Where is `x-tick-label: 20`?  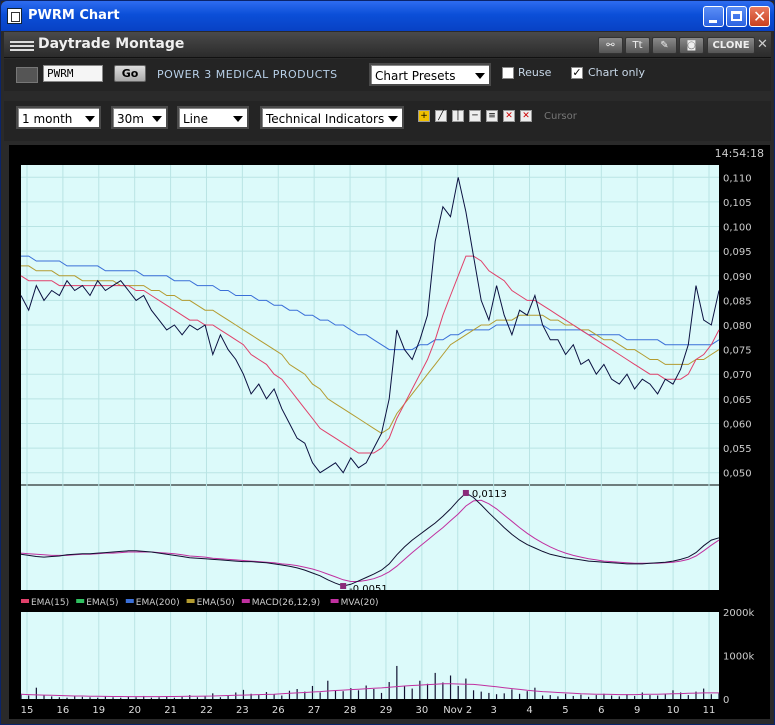 x-tick-label: 20 is located at coordinates (134, 710).